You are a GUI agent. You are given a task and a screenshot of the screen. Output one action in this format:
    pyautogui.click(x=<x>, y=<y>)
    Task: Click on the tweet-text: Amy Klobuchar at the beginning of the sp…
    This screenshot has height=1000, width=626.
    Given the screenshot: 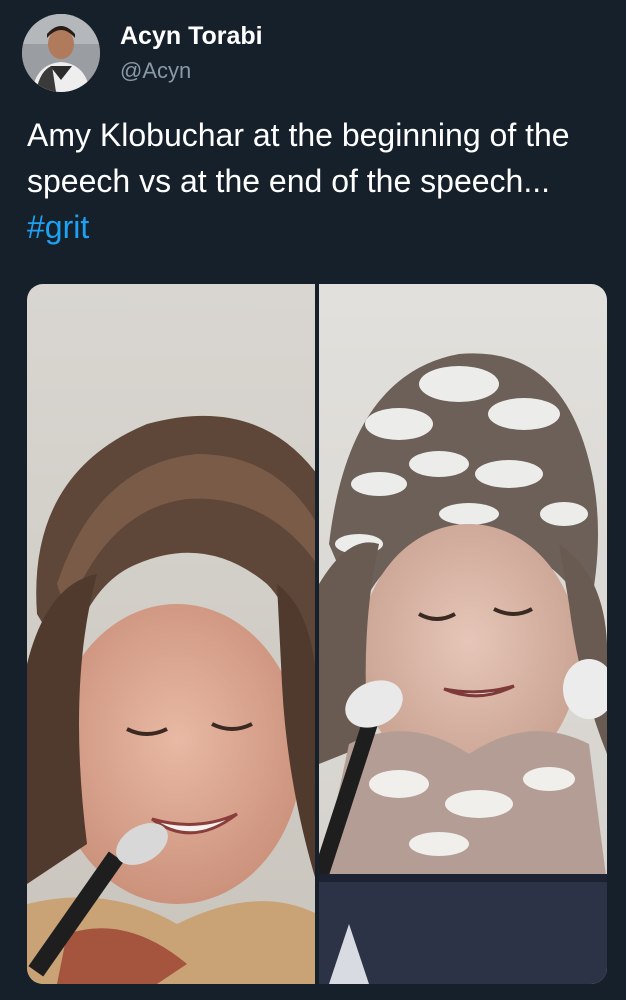 What is the action you would take?
    pyautogui.click(x=317, y=181)
    